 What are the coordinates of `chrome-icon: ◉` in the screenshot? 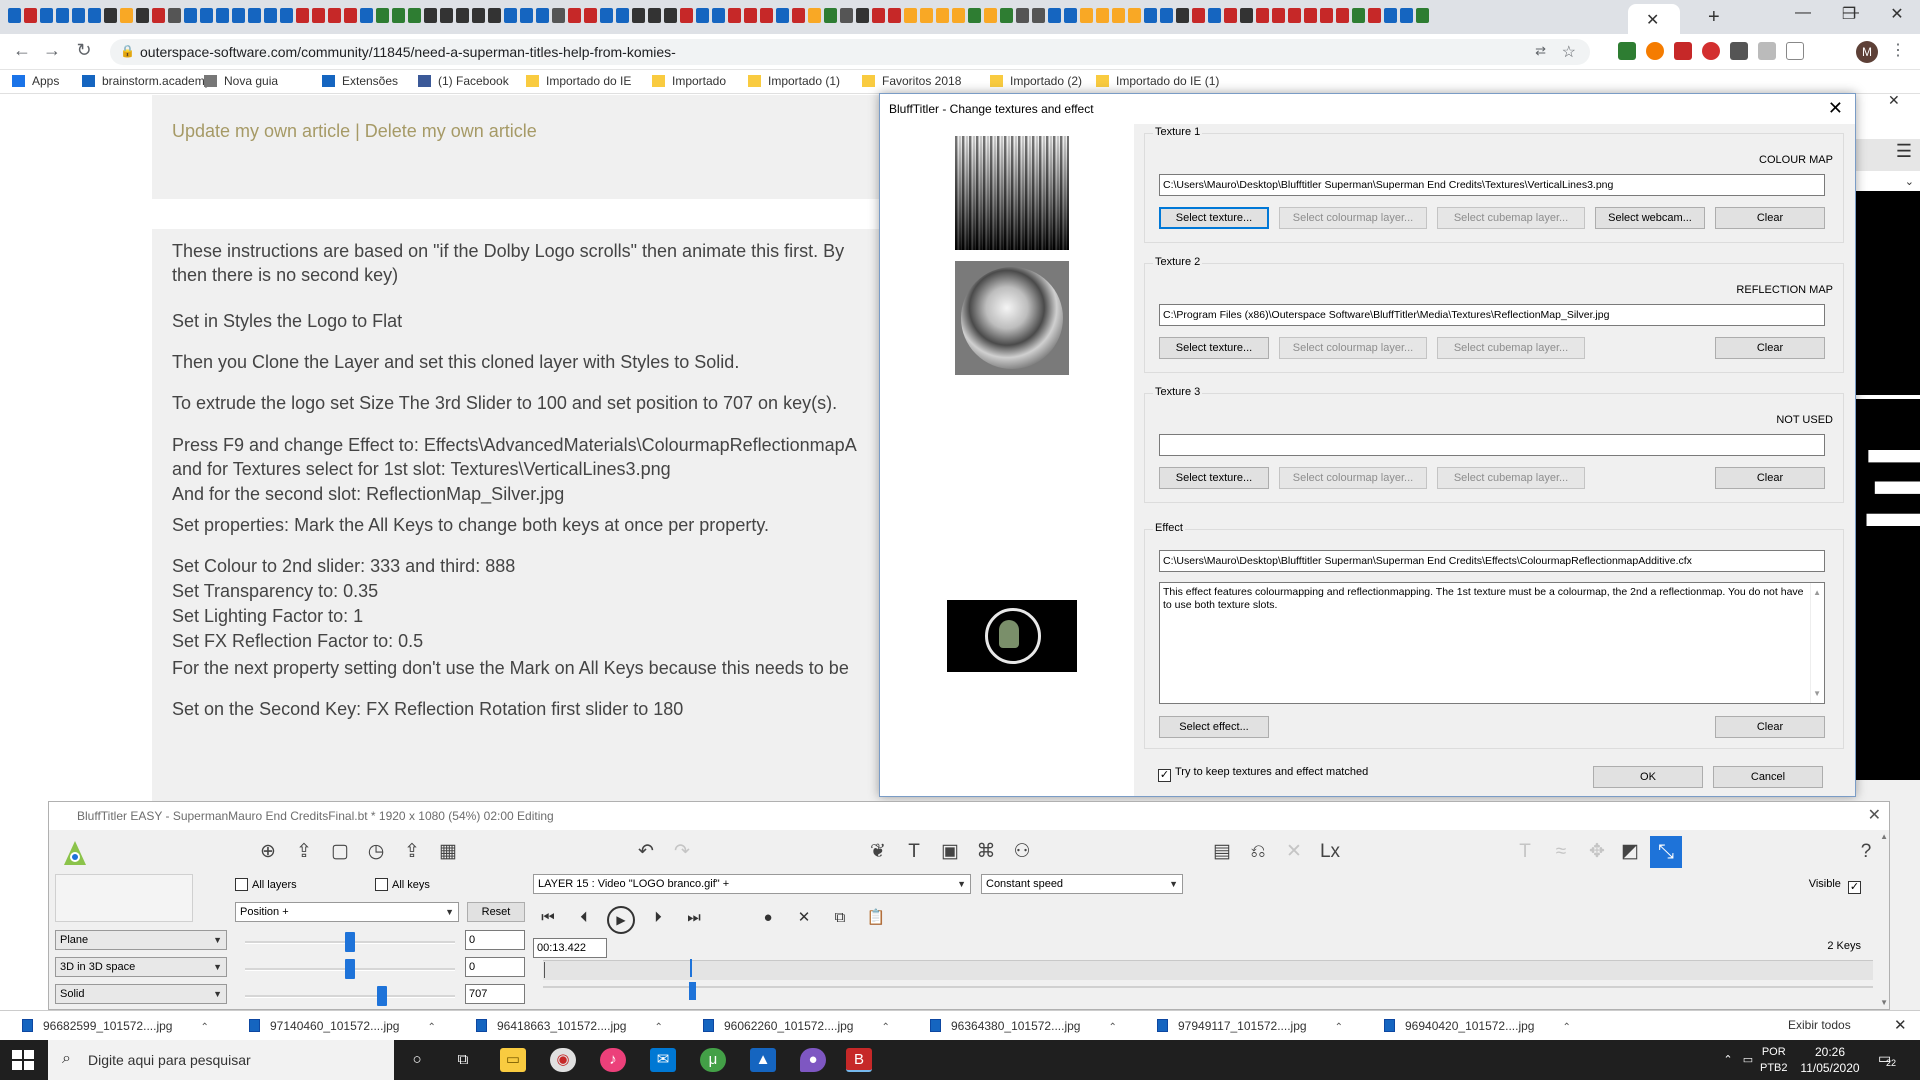 It's located at (563, 1060).